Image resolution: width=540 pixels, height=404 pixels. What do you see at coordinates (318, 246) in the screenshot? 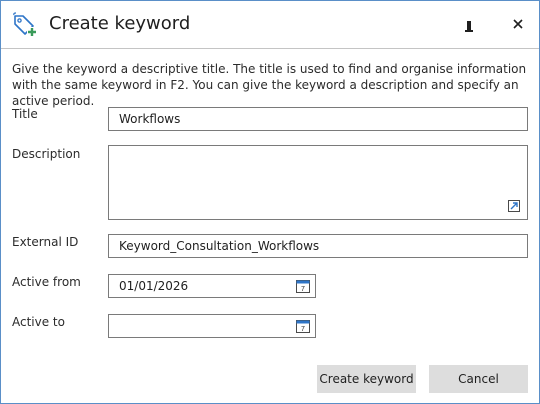
I see `external-id-input: Keyword_Consultation_Workflows` at bounding box center [318, 246].